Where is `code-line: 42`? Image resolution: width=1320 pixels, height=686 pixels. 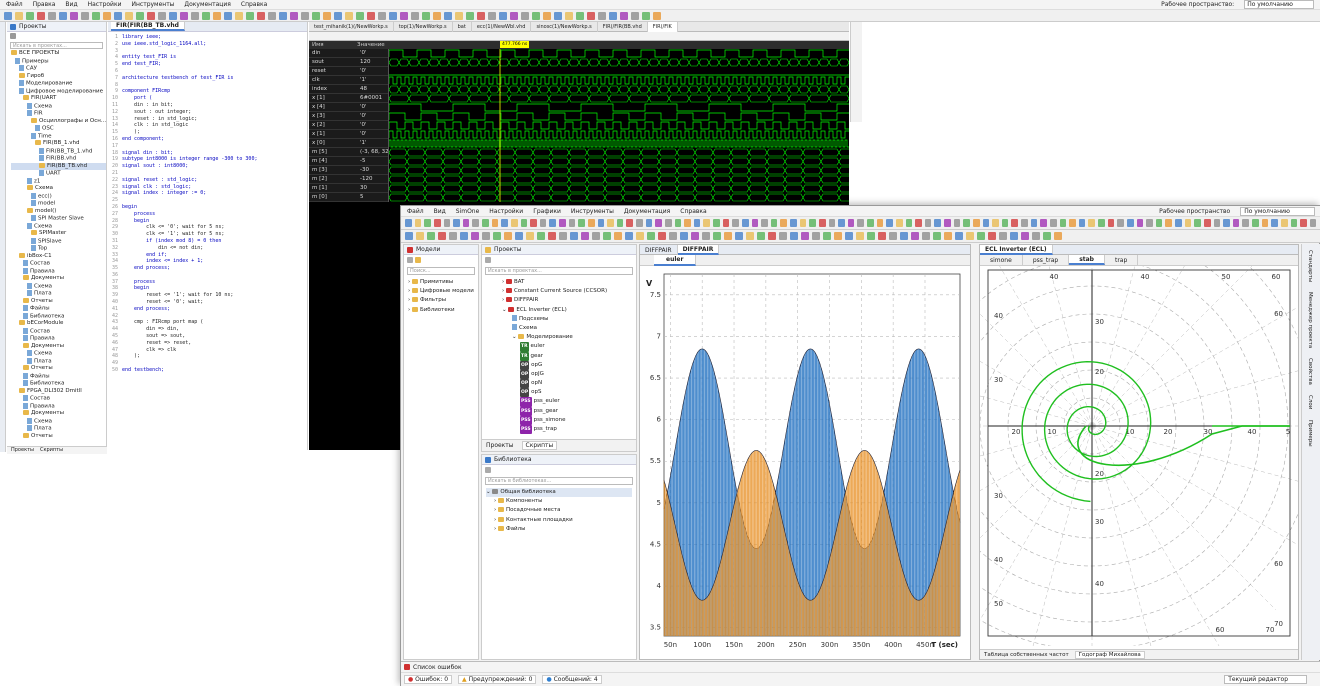
code-line: 42 is located at coordinates (207, 316).